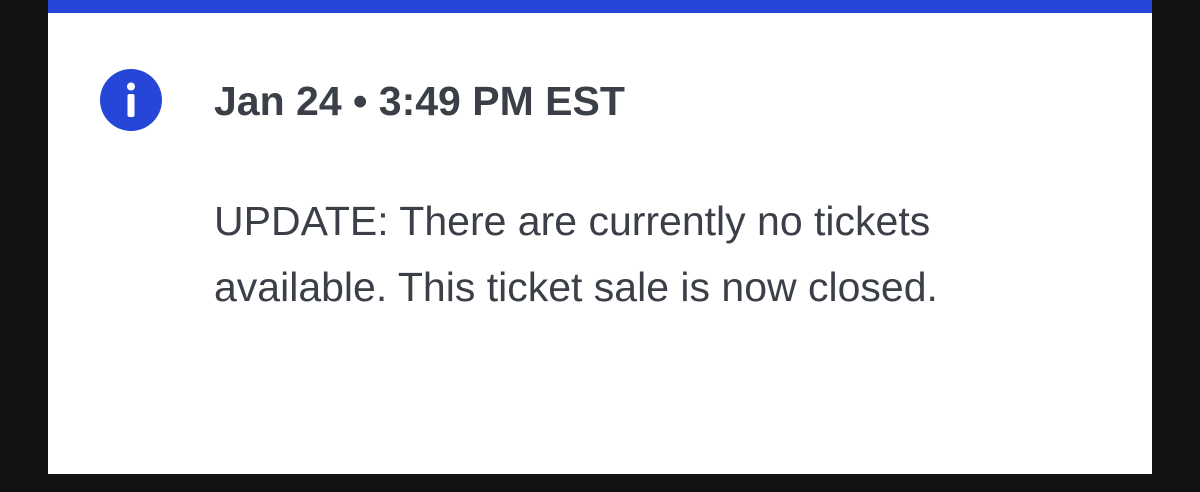 This screenshot has height=492, width=1200. I want to click on notice-timestamp: Jan 24 • 3:49 PM EST, so click(419, 101).